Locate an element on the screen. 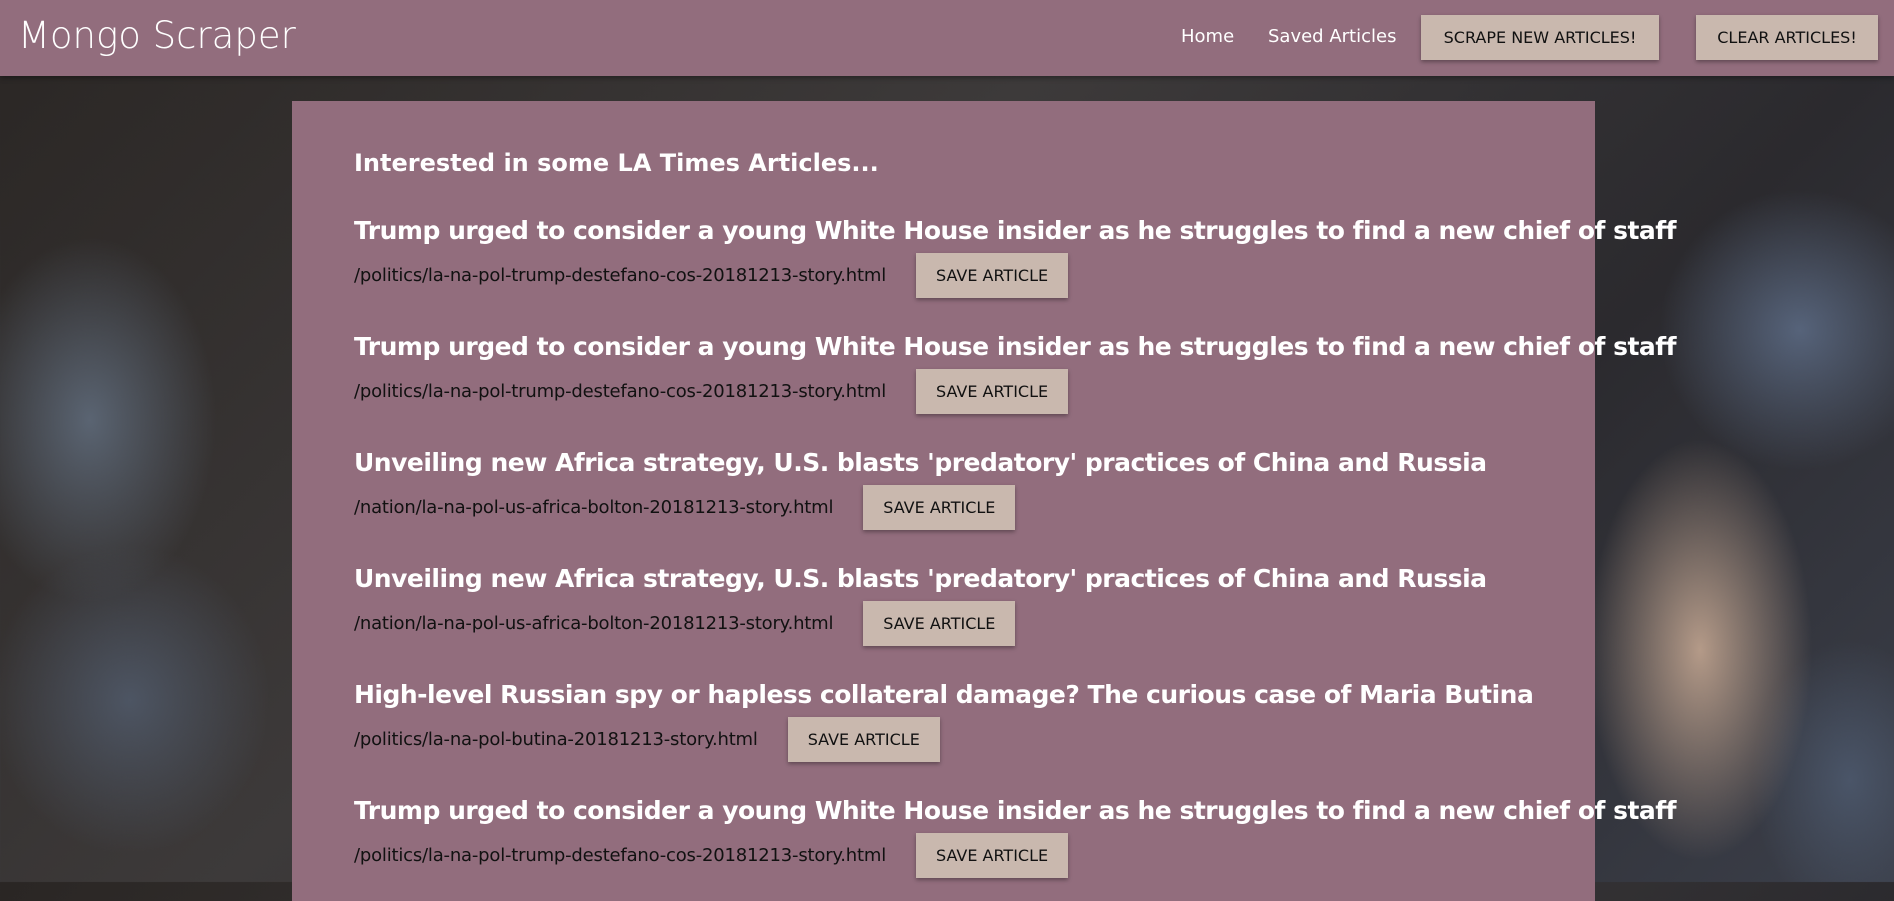 This screenshot has height=901, width=1894. nav-home-link: Home is located at coordinates (1207, 36).